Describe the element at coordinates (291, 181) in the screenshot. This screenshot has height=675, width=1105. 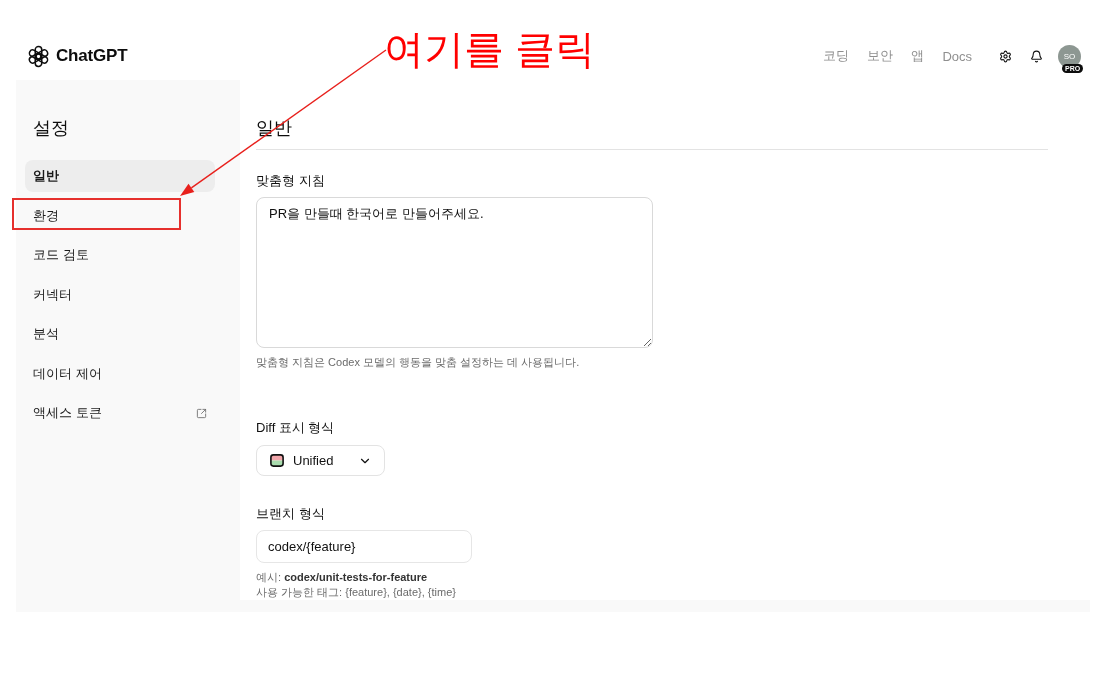
I see `field-label: 맞춤형 지침` at that location.